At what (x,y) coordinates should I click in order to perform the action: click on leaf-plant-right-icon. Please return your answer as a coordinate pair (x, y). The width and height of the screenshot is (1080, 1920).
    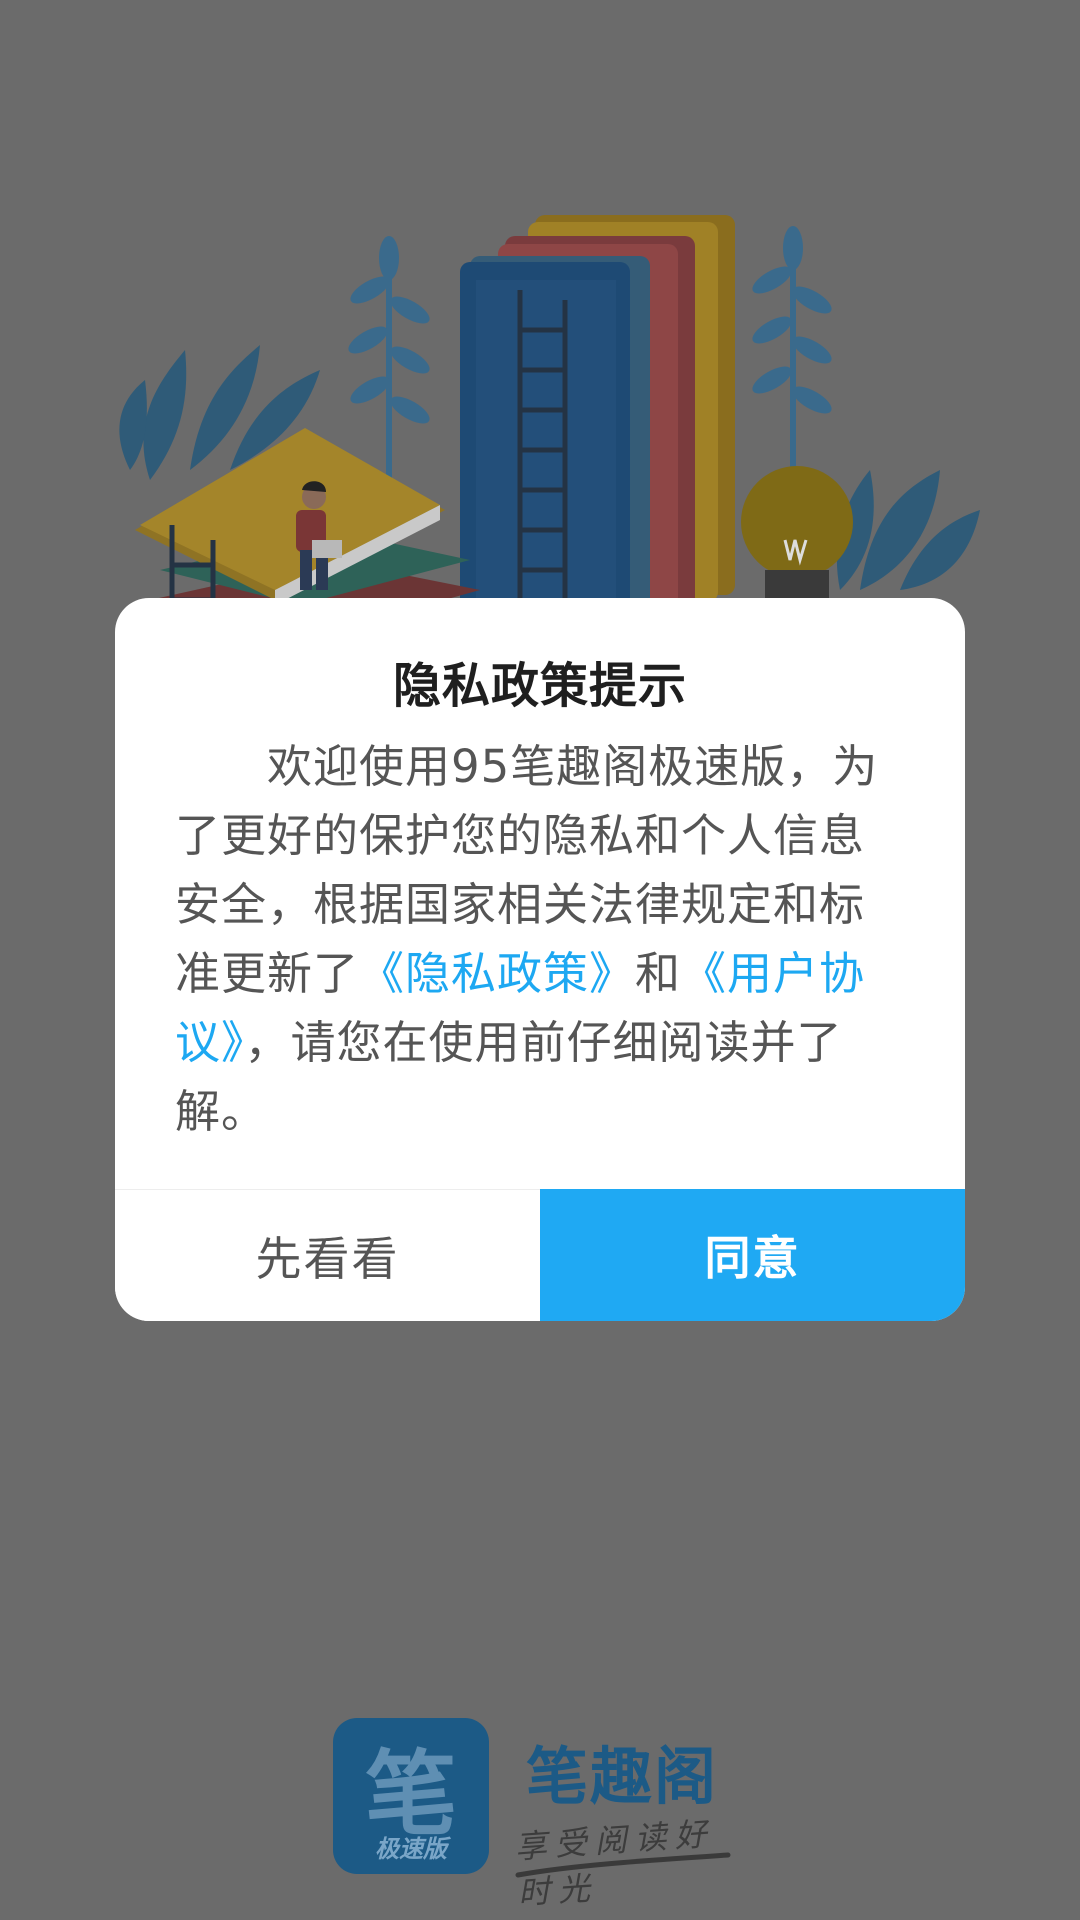
    Looking at the image, I should click on (908, 530).